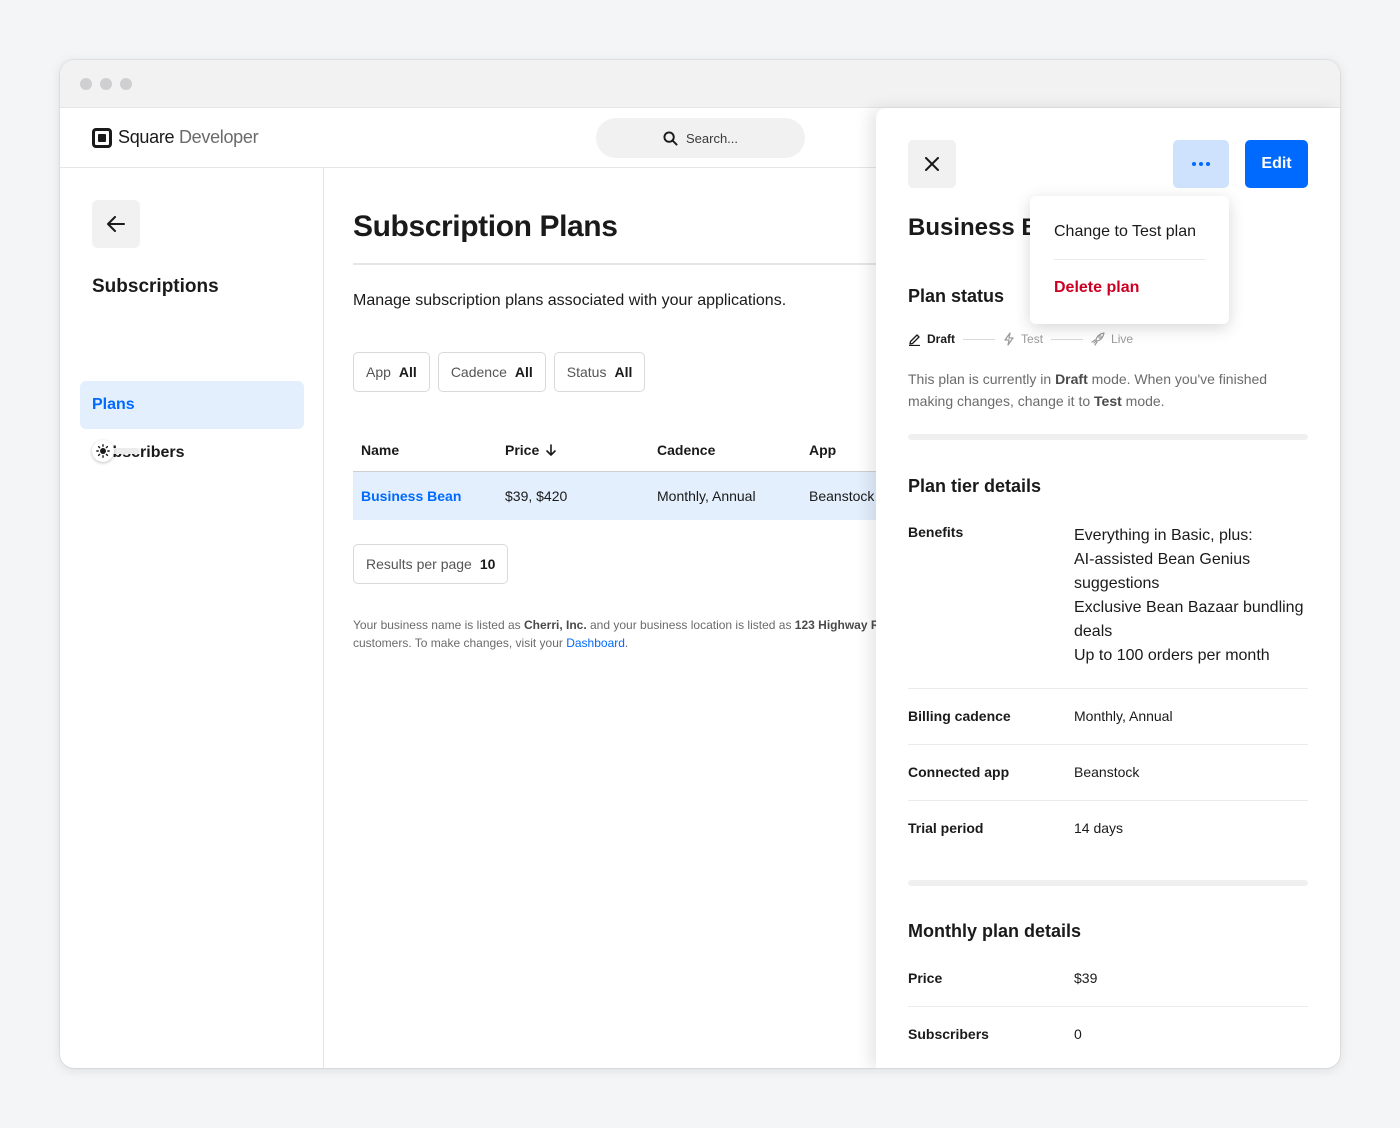 The height and width of the screenshot is (1128, 1400). What do you see at coordinates (555, 625) in the screenshot?
I see `business-name: Cherri, Inc.` at bounding box center [555, 625].